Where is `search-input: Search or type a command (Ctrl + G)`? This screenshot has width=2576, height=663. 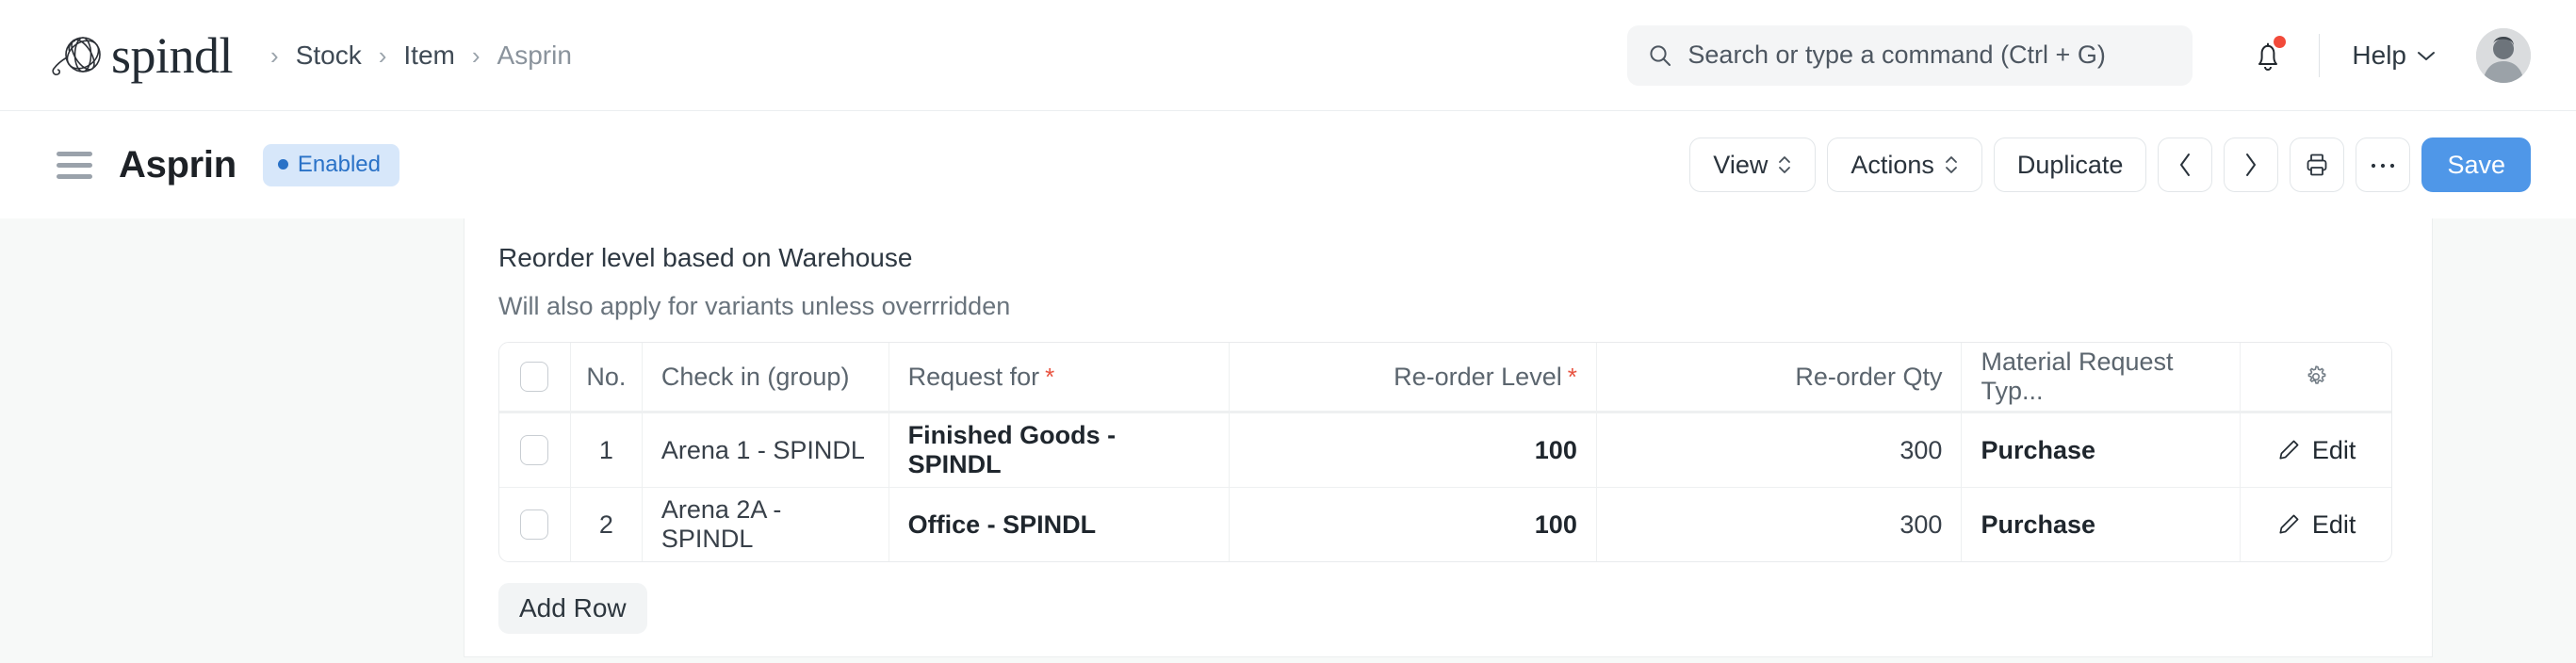 search-input: Search or type a command (Ctrl + G) is located at coordinates (1910, 55).